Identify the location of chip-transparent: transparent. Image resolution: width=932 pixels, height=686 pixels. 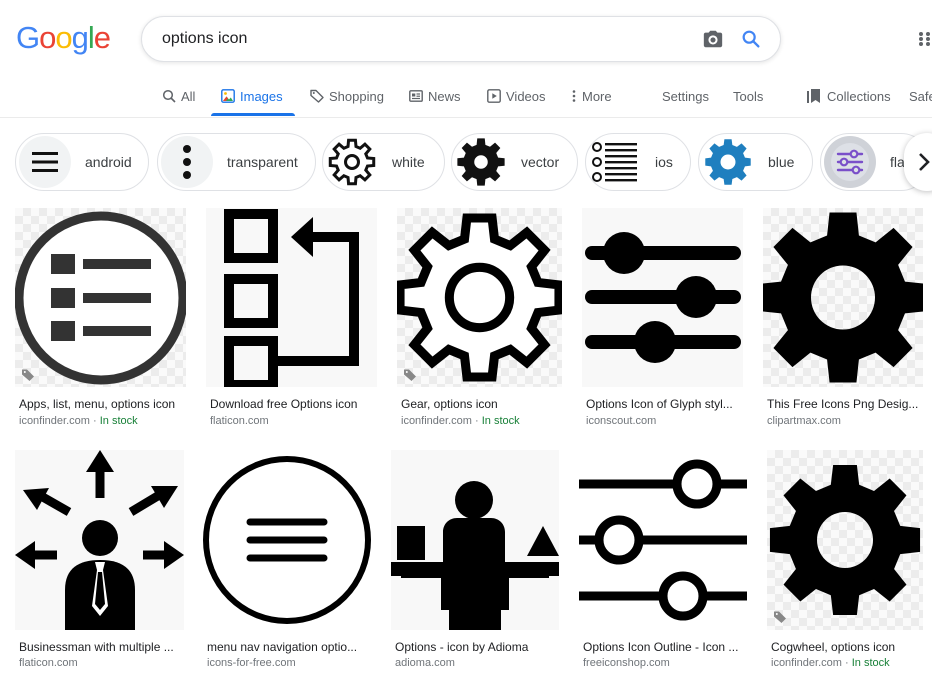
(236, 162).